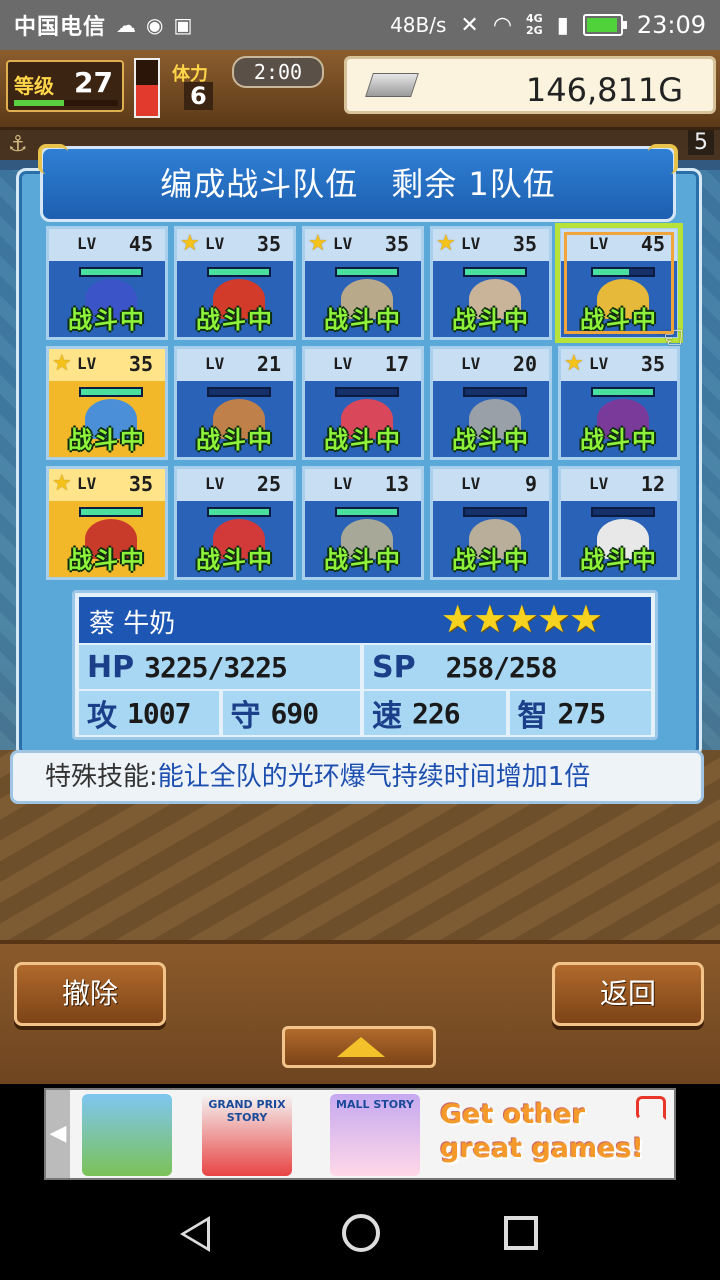 This screenshot has width=720, height=1280. What do you see at coordinates (396, 484) in the screenshot?
I see `character-level: 13` at bounding box center [396, 484].